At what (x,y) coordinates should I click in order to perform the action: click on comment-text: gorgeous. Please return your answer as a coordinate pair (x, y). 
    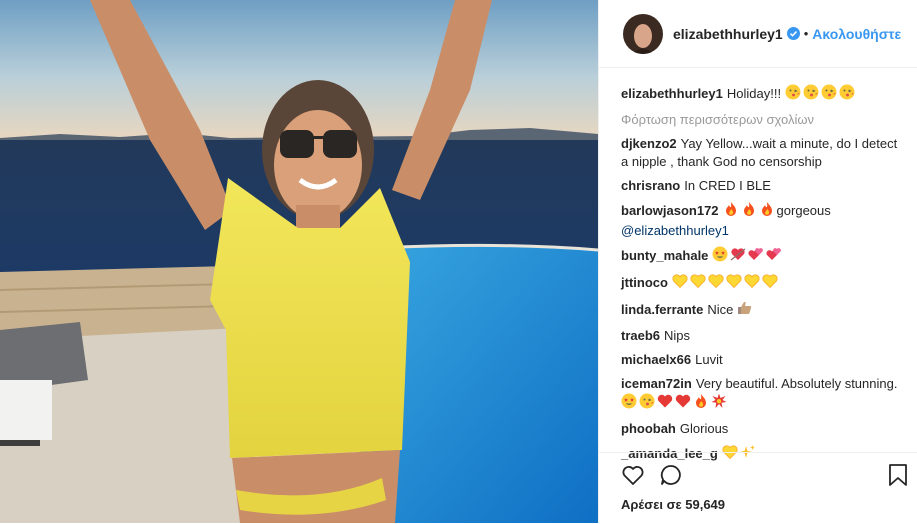
    Looking at the image, I should click on (803, 210).